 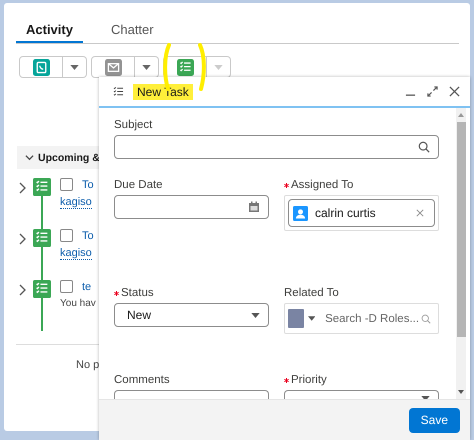 What do you see at coordinates (133, 125) in the screenshot?
I see `field-label: Subject` at bounding box center [133, 125].